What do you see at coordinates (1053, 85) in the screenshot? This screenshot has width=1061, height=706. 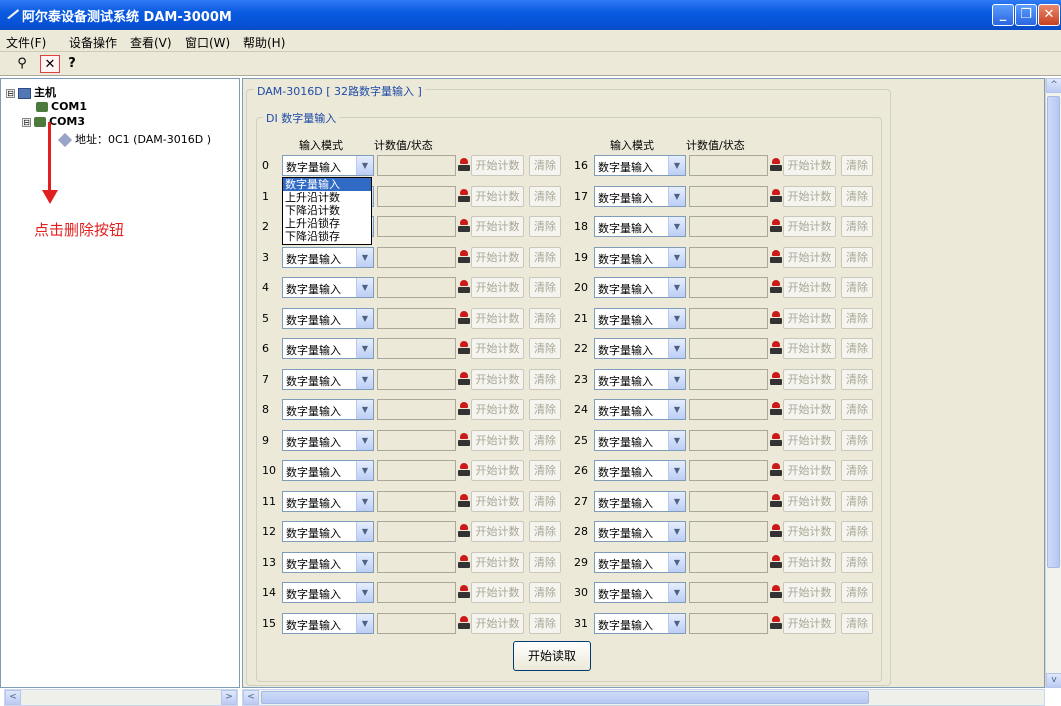 I see `scroll-up-button: ^` at bounding box center [1053, 85].